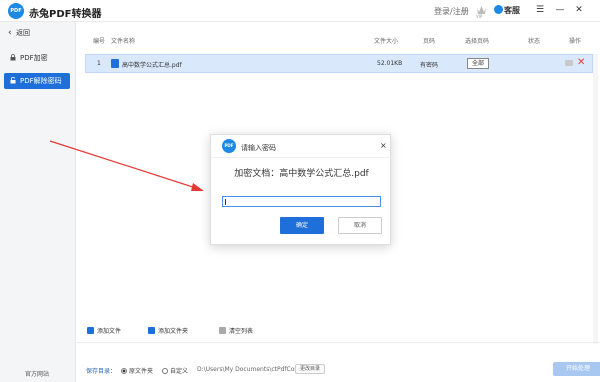  Describe the element at coordinates (258, 148) in the screenshot. I see `dialog-title: 请输入密码` at that location.